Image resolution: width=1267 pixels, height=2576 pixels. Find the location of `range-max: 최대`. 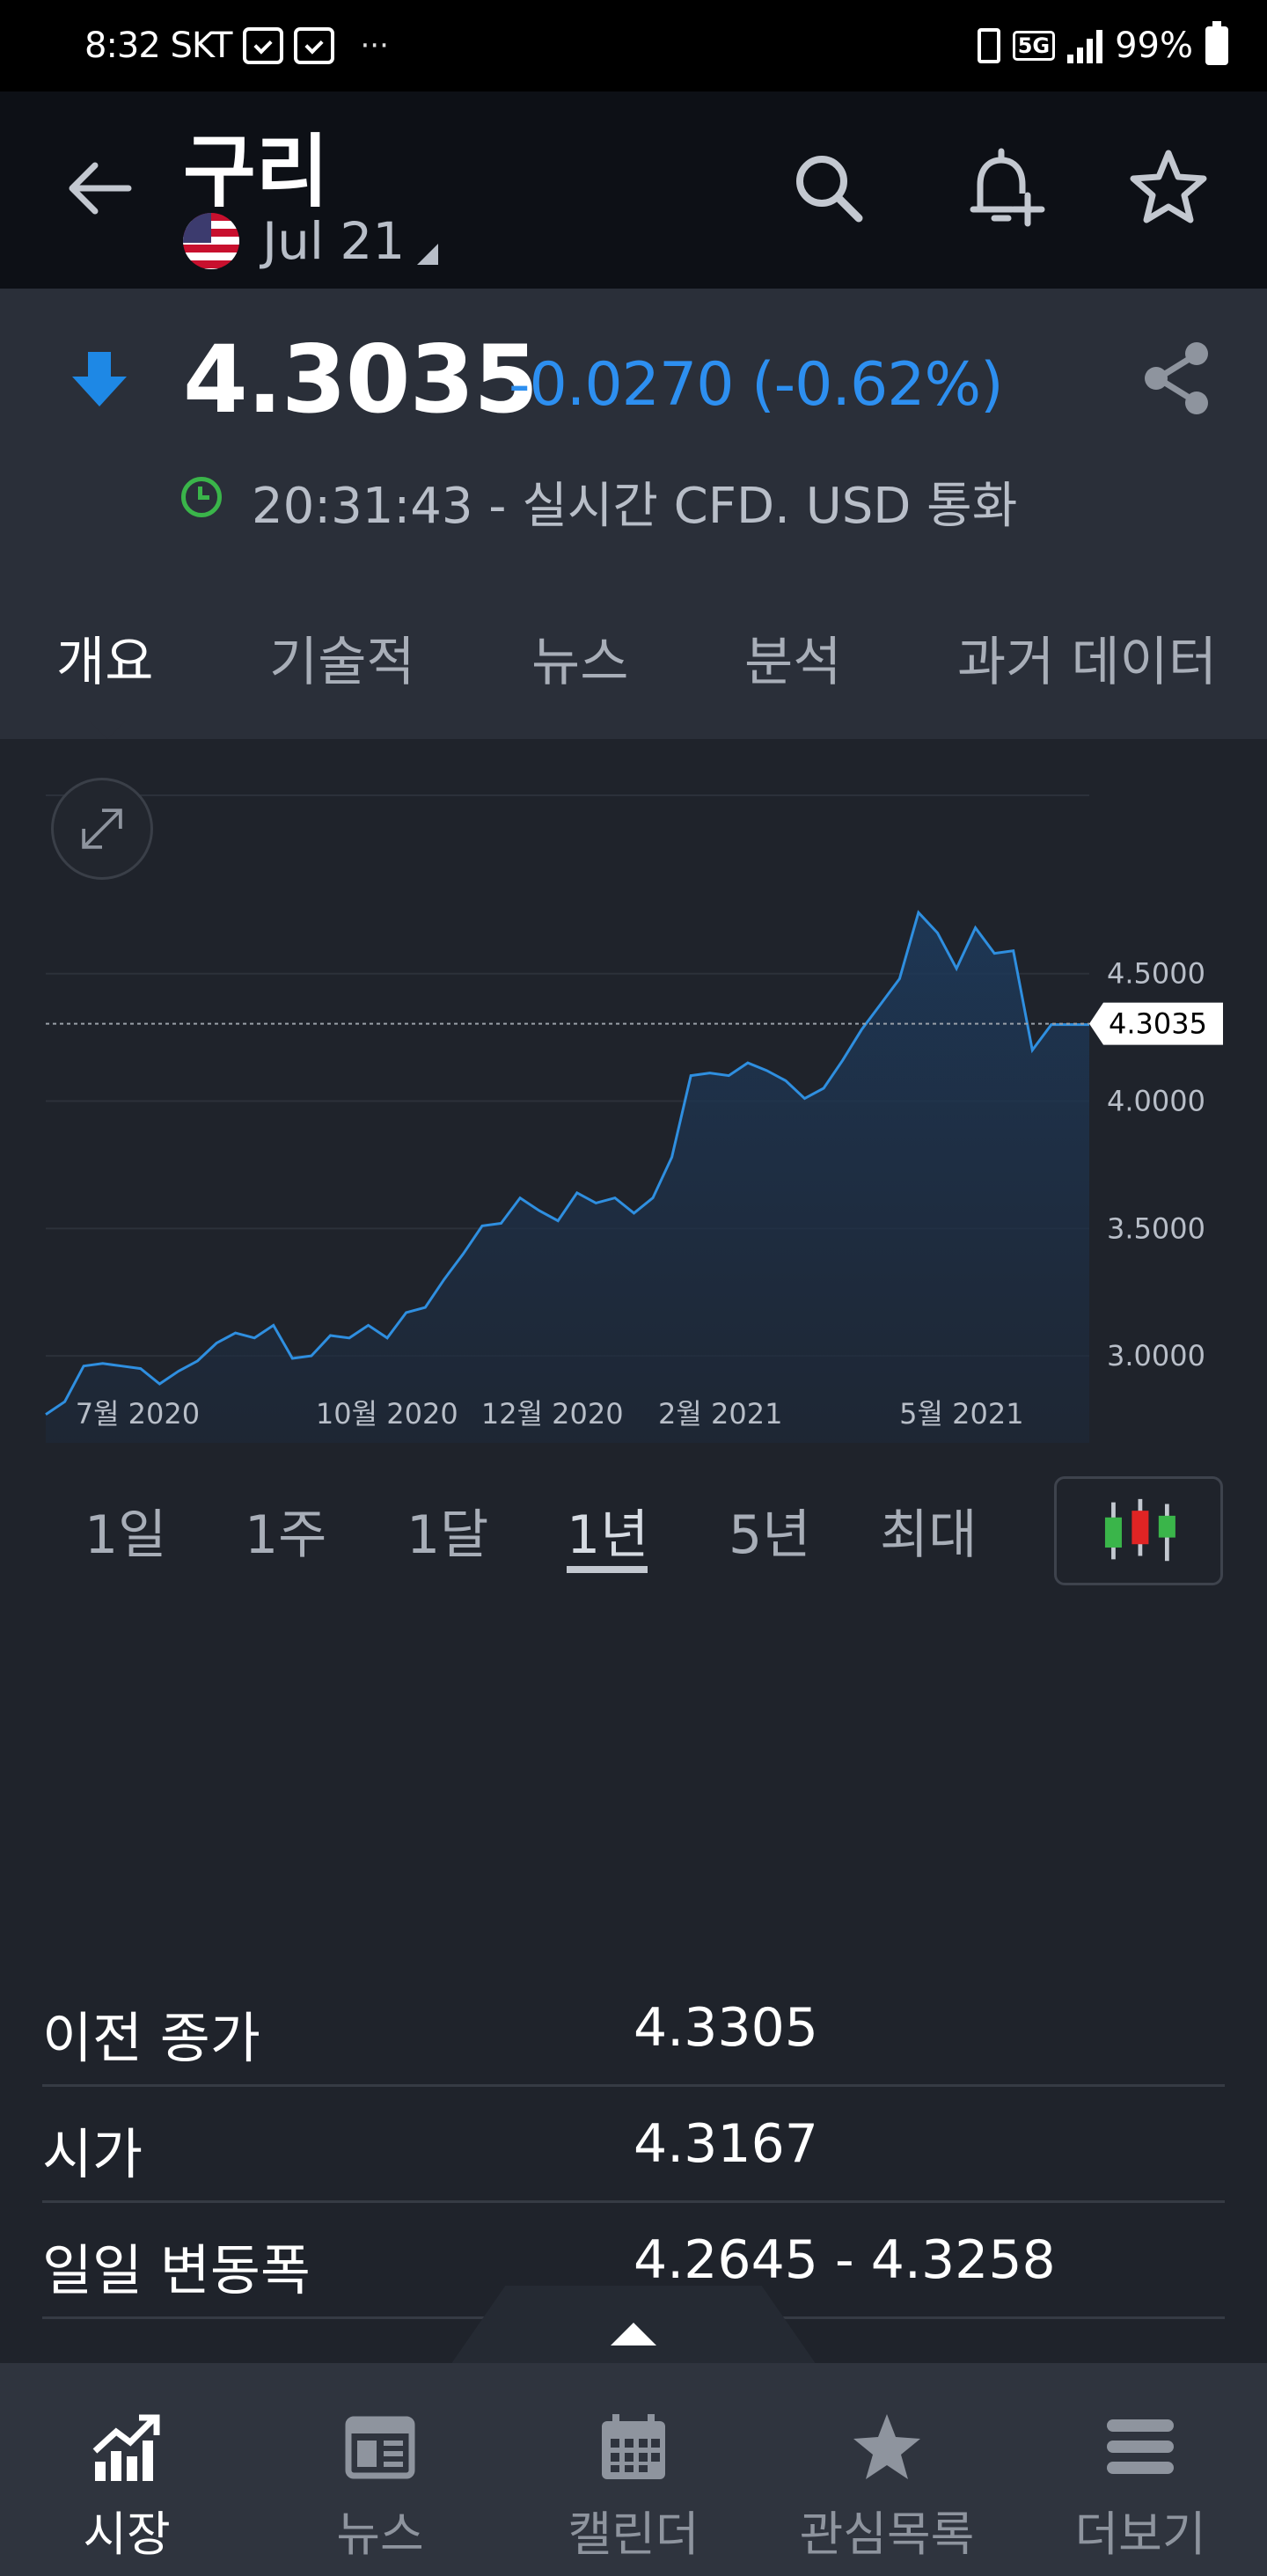

range-max: 최대 is located at coordinates (928, 1530).